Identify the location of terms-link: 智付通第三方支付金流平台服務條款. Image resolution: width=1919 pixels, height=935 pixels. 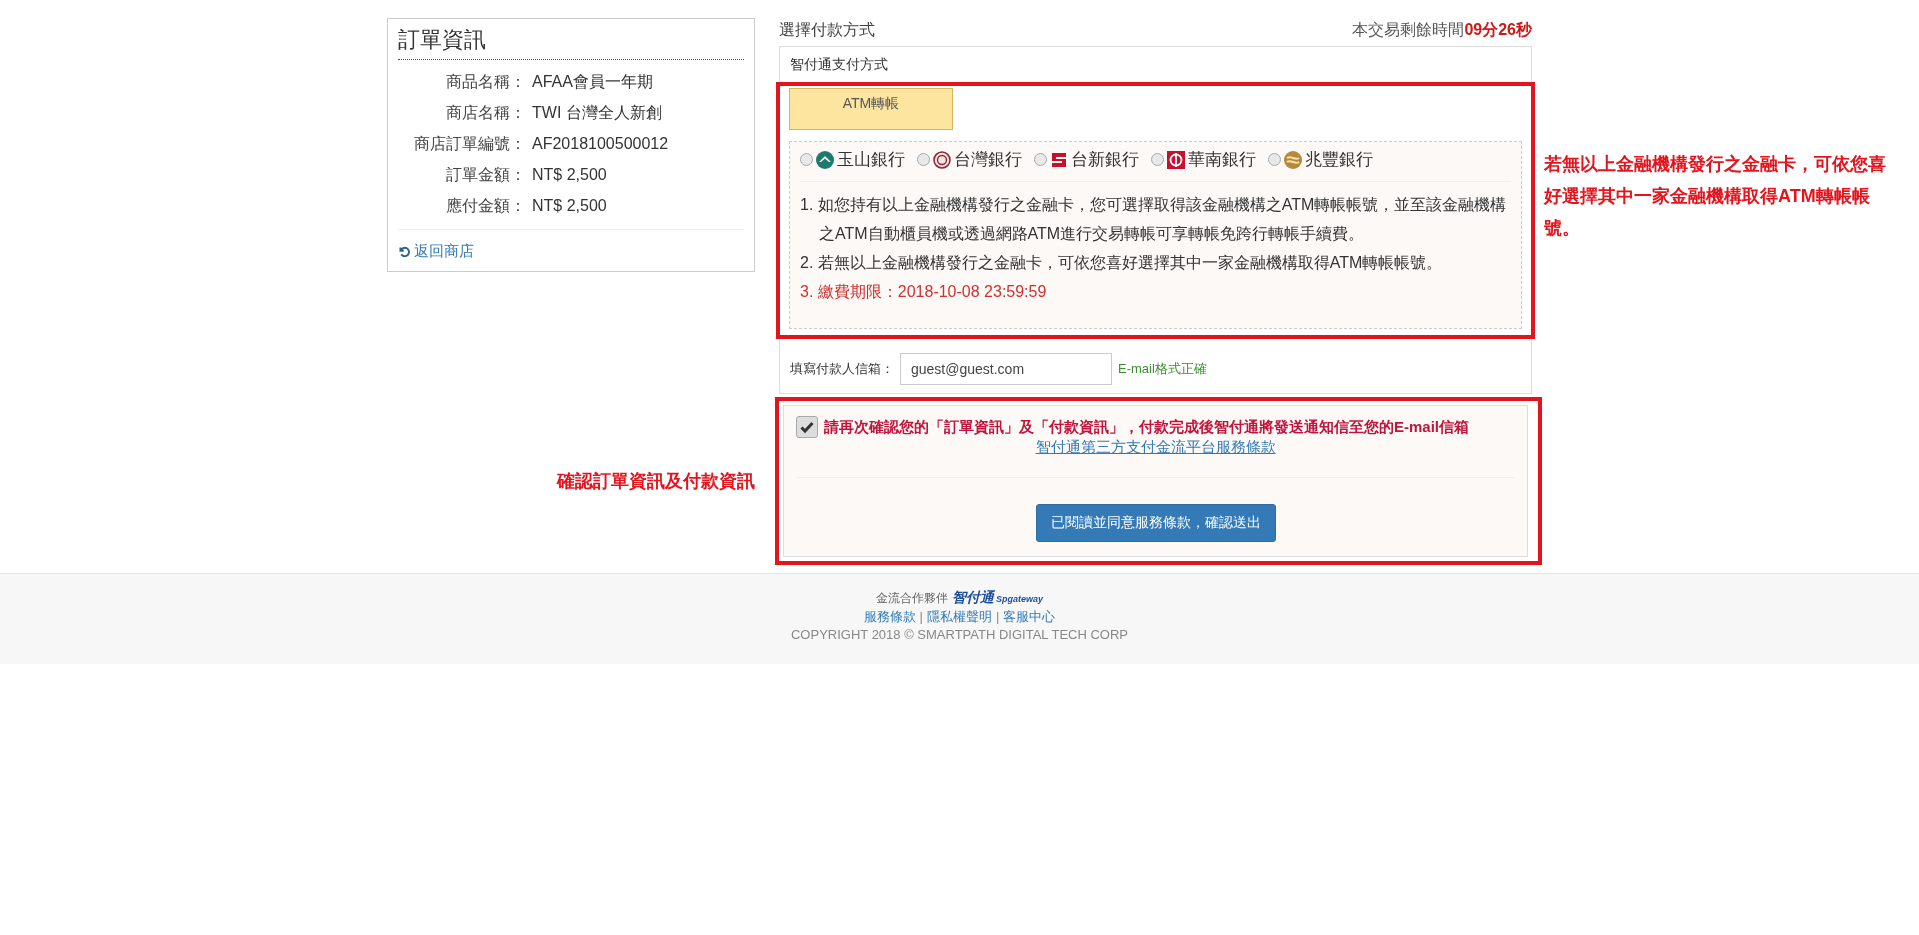
(1155, 446).